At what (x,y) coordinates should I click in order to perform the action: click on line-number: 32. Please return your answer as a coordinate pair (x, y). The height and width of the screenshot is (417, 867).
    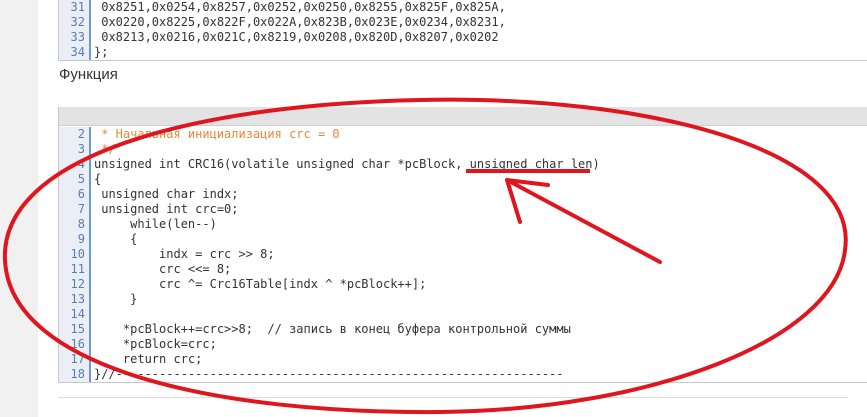
    Looking at the image, I should click on (75, 22).